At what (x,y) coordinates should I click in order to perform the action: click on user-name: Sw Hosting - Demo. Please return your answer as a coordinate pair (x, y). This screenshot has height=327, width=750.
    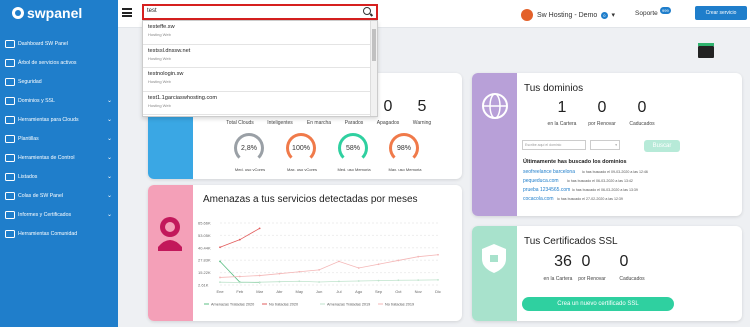
    Looking at the image, I should click on (567, 15).